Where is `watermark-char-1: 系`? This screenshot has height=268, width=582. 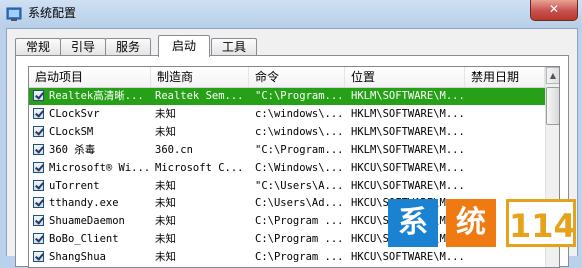
watermark-char-1: 系 is located at coordinates (413, 223).